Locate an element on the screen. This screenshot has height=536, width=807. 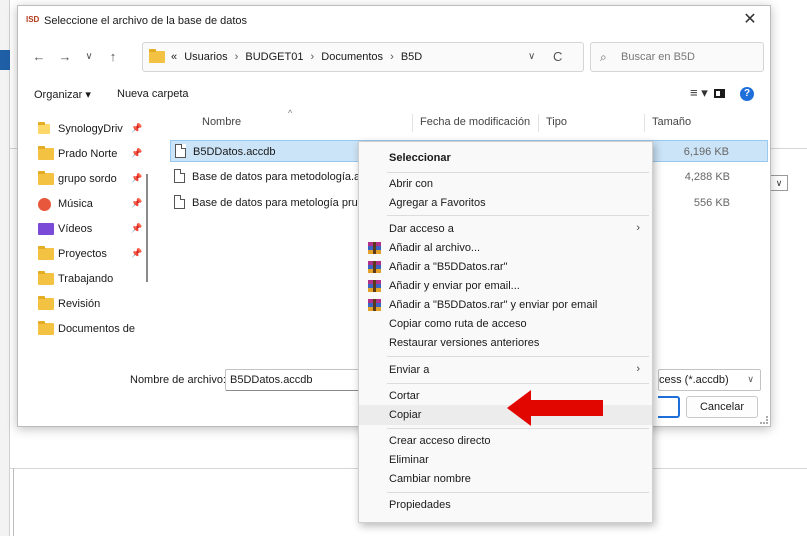
menu-item-cortar: Cortar is located at coordinates (505, 396).